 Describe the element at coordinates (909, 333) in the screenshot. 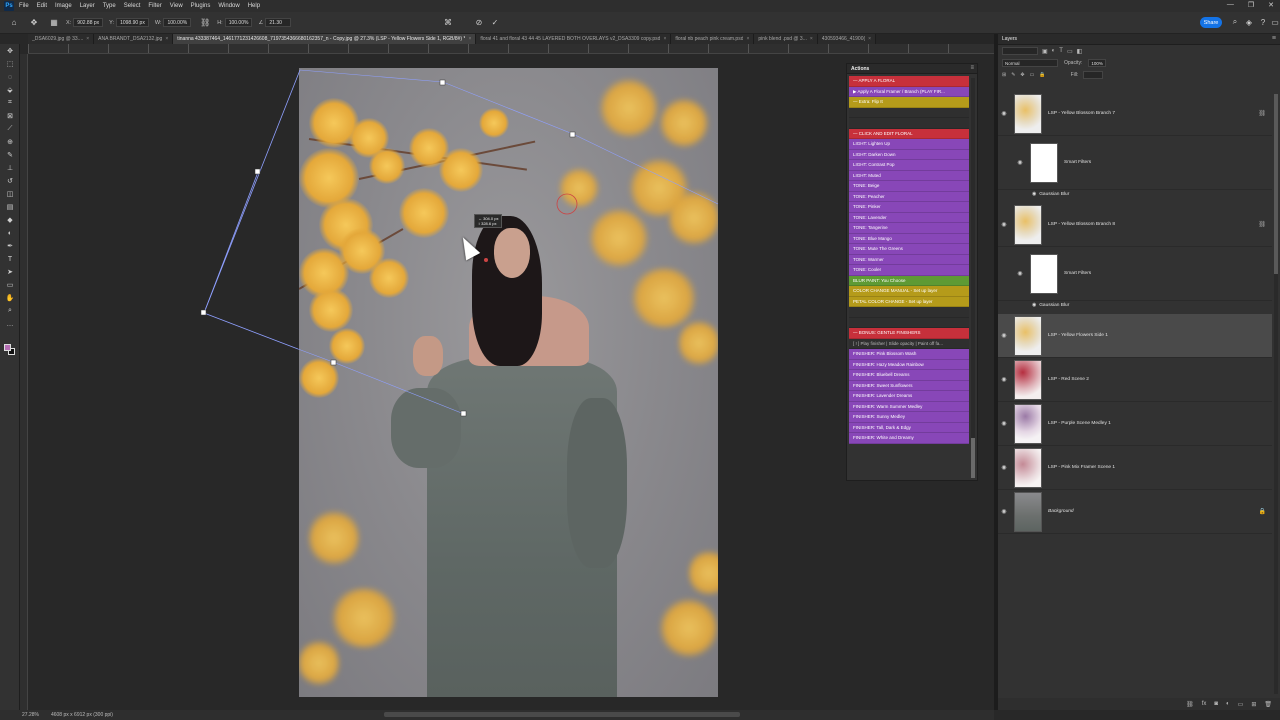

I see `action-set-header: — BONUS: GENTLE FINISHERS` at that location.